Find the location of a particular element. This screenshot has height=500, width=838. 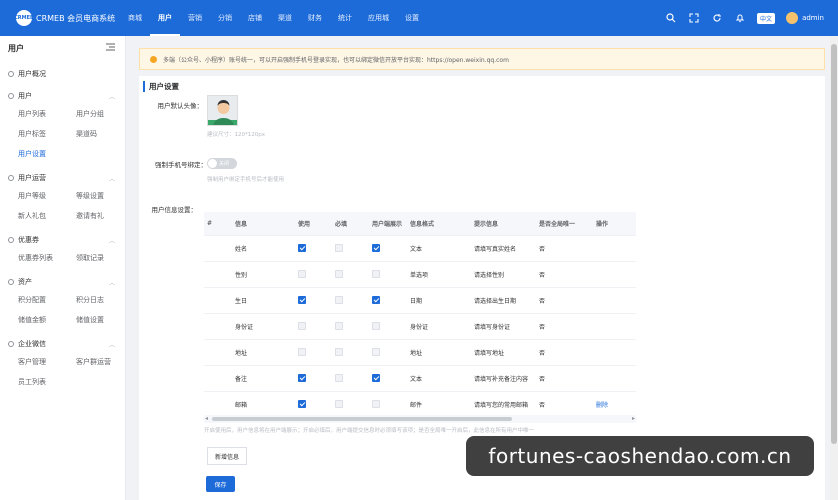

sidebar-item-coupon-list: 优惠券列表 is located at coordinates (47, 258).